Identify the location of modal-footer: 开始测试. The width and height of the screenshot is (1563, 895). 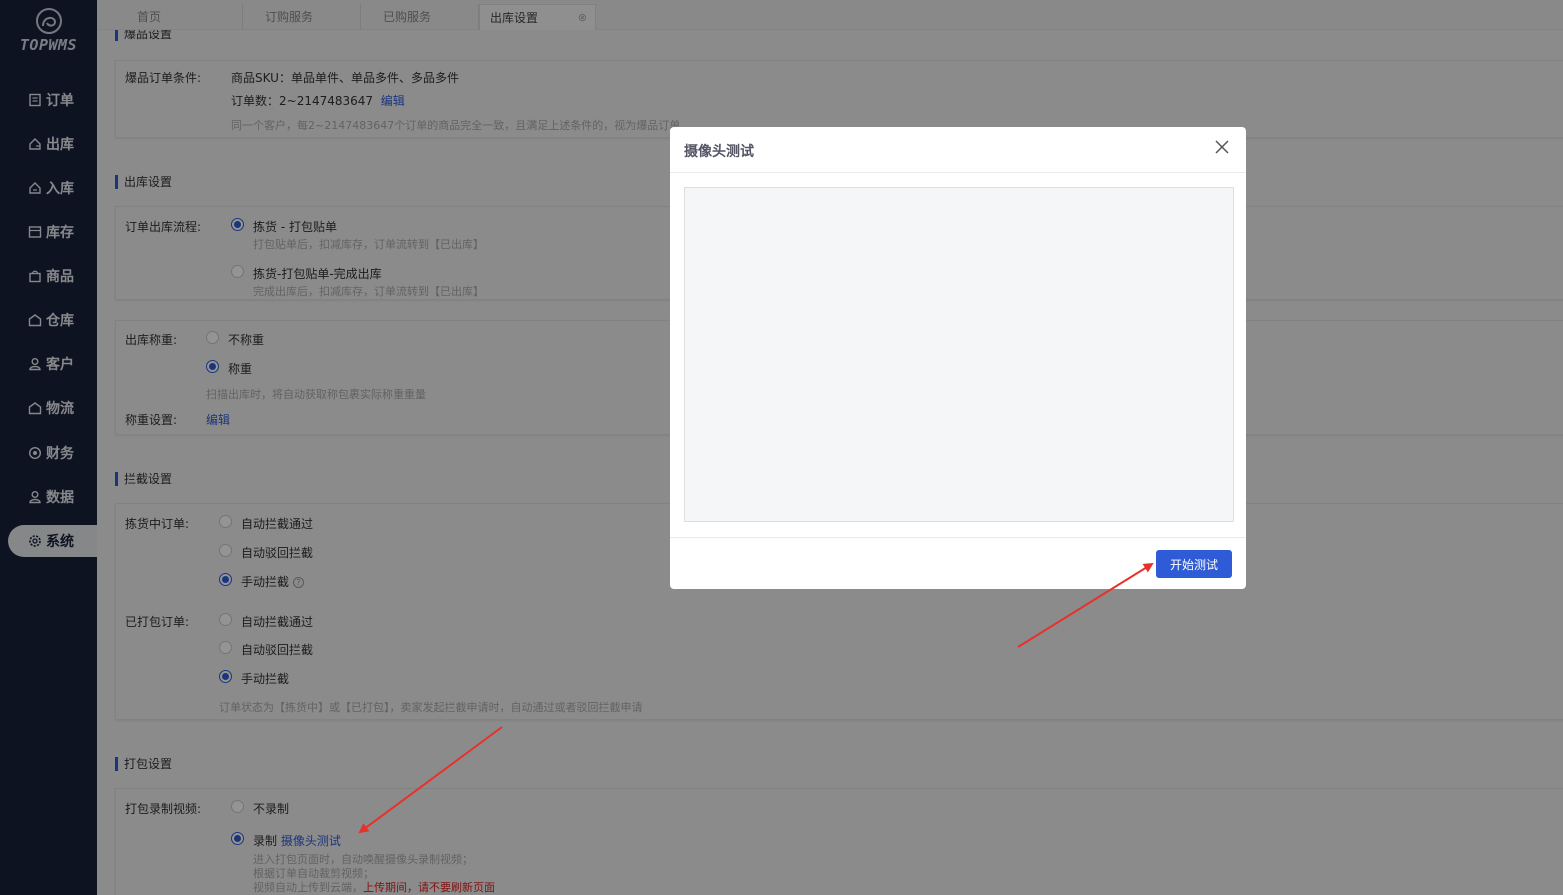
(958, 563).